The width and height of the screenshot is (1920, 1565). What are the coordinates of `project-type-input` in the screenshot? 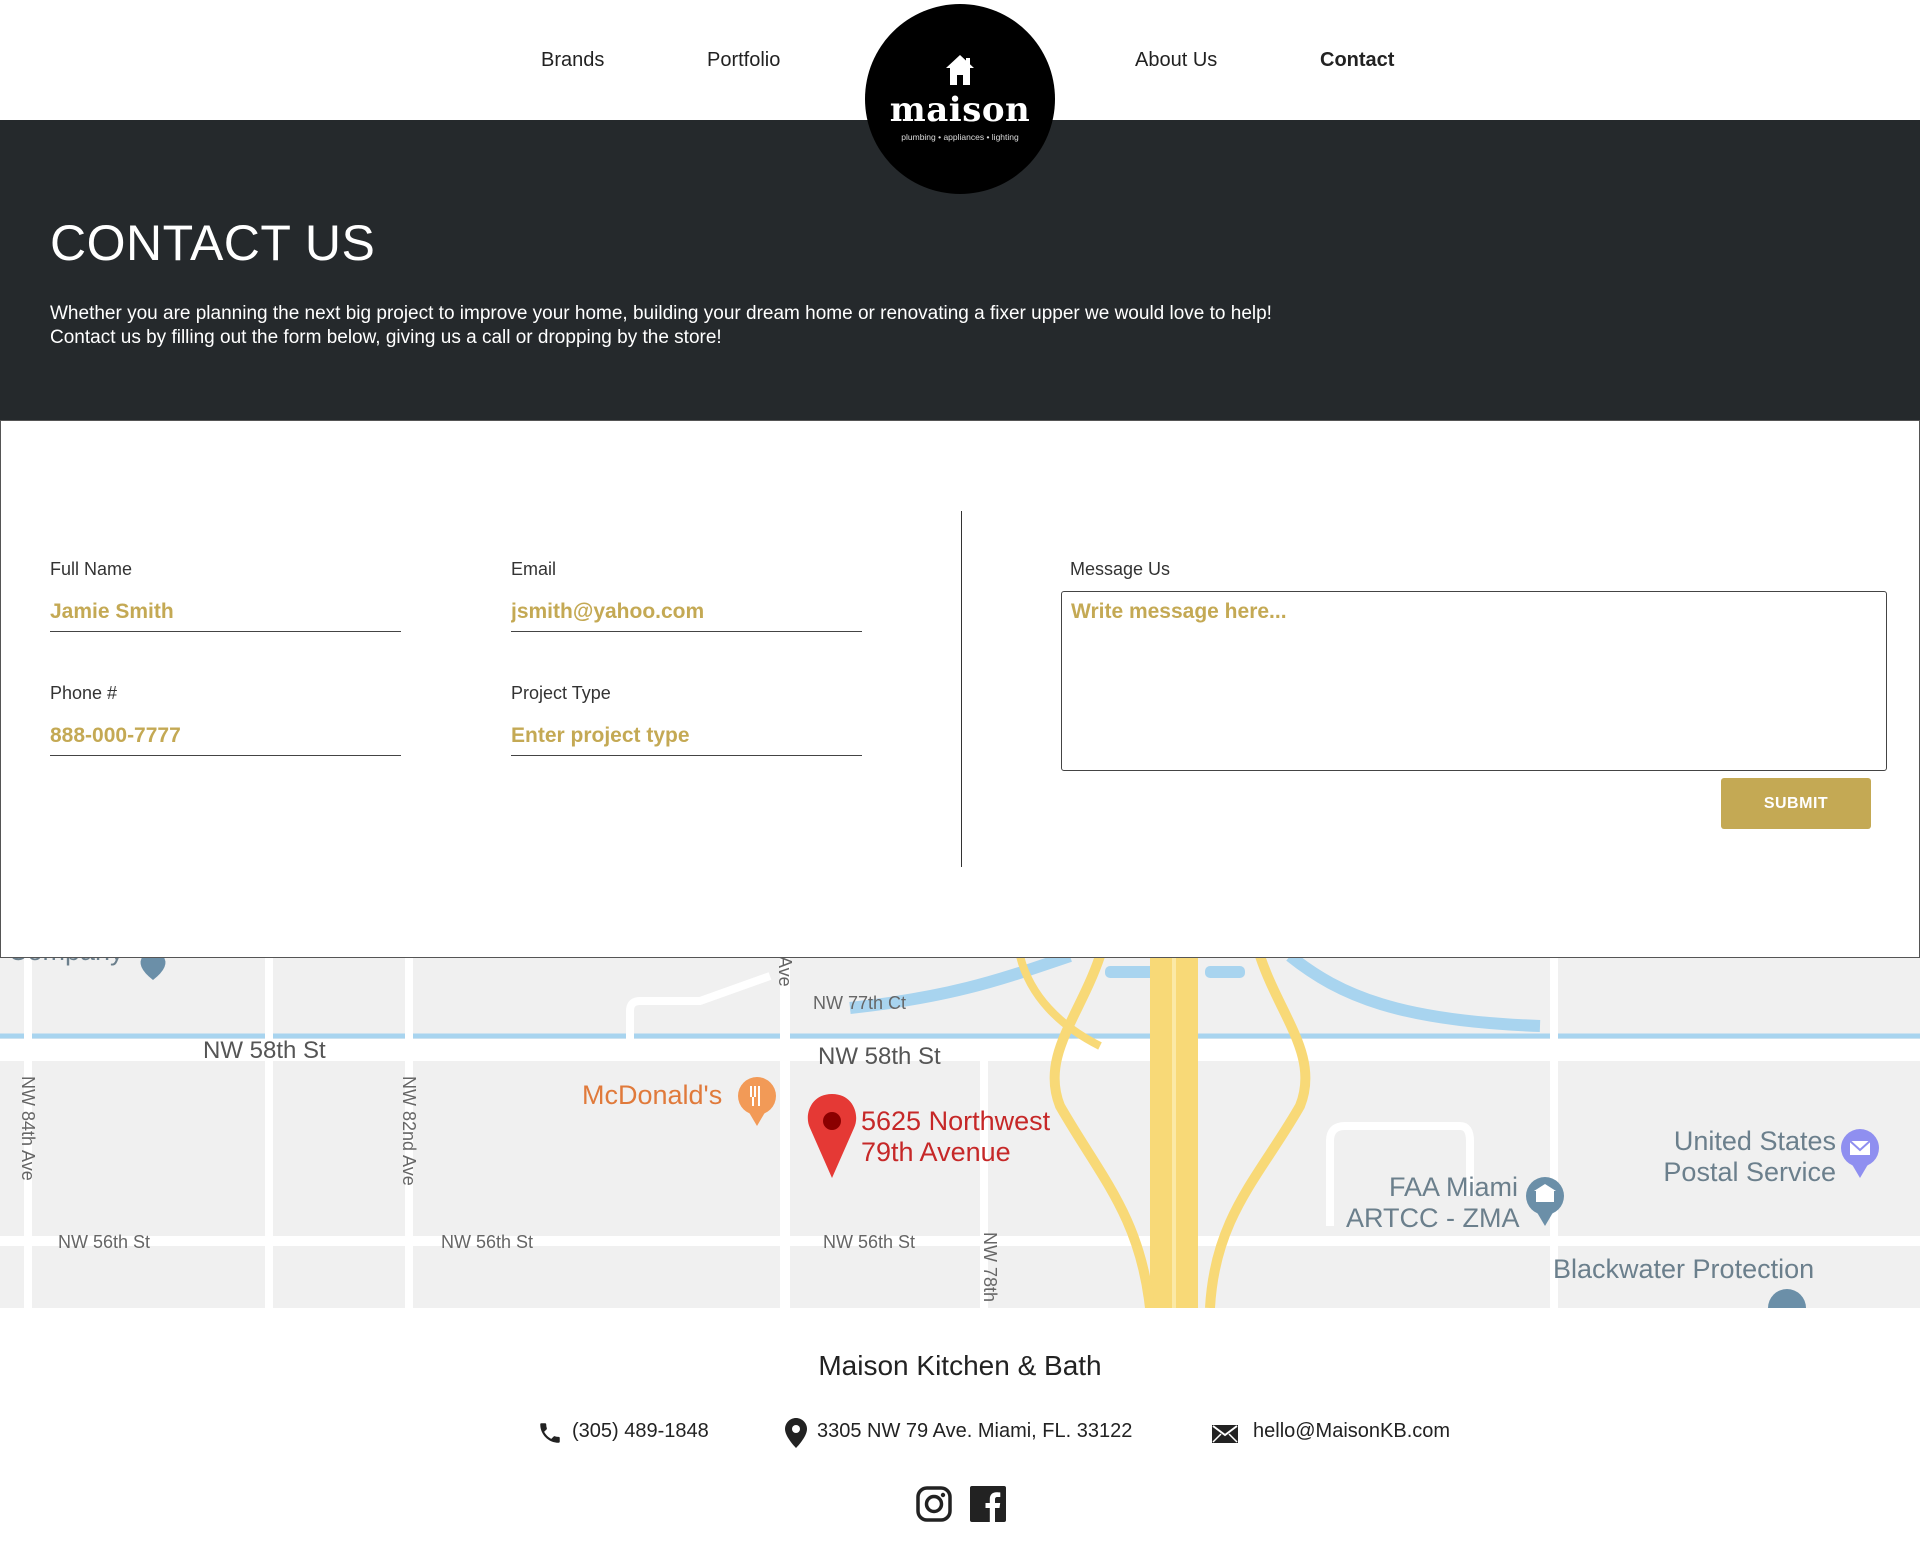 It's located at (686, 736).